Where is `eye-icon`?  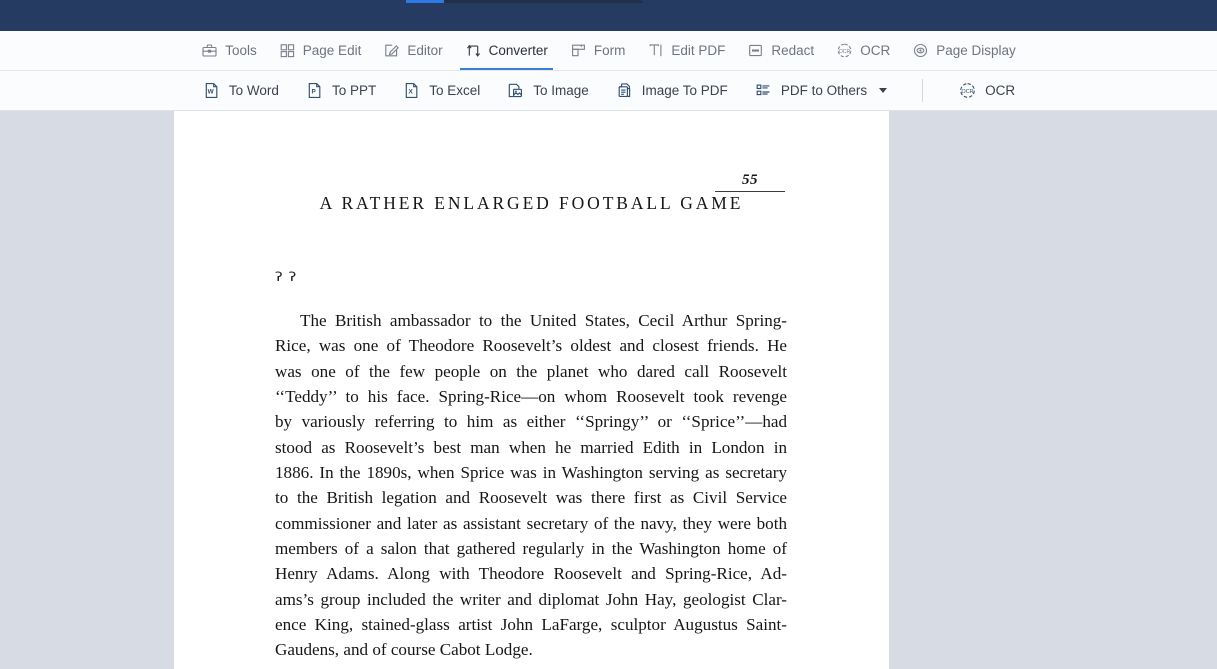
eye-icon is located at coordinates (920, 50).